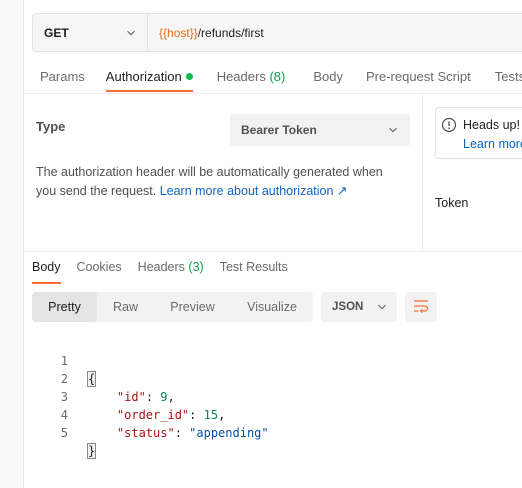  Describe the element at coordinates (192, 307) in the screenshot. I see `view-preview-button: Preview` at that location.